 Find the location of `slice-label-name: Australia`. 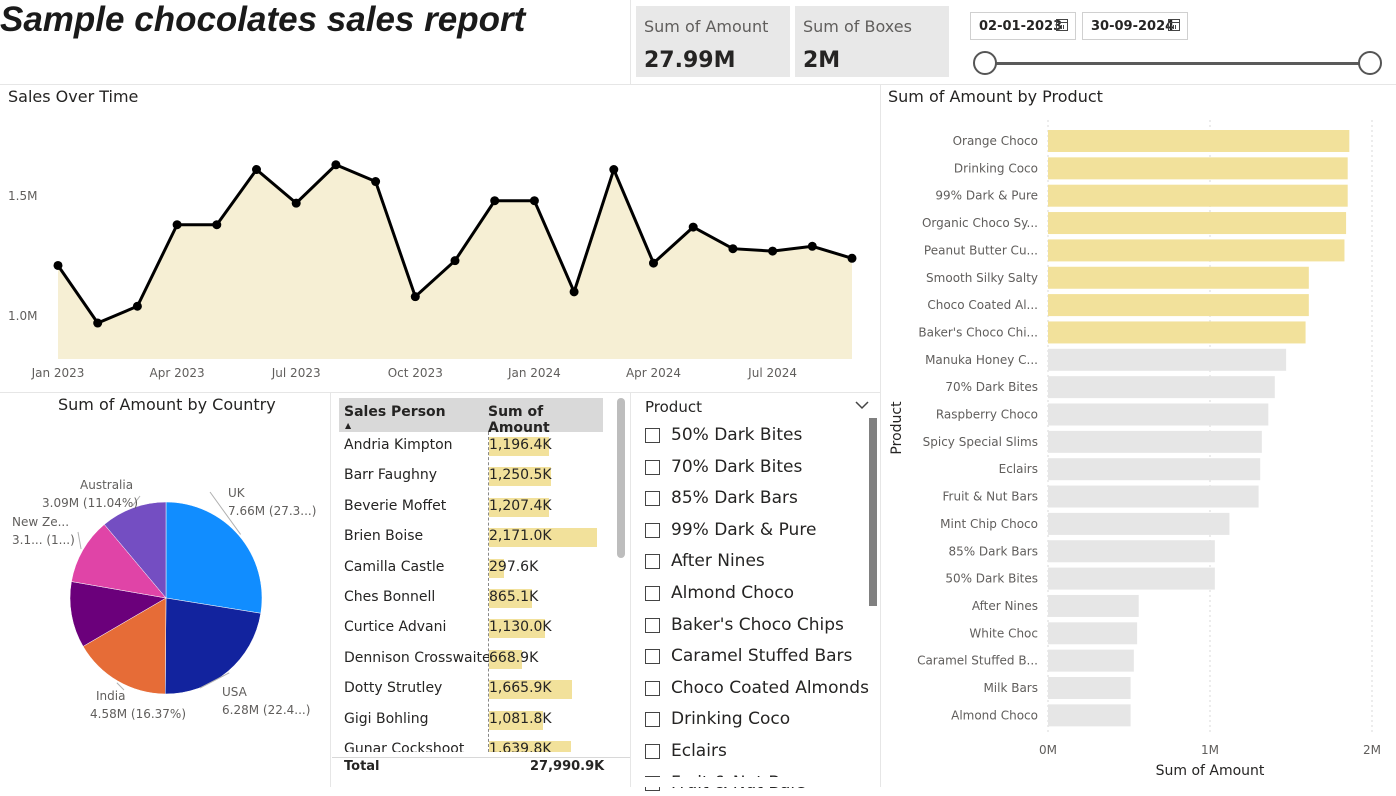

slice-label-name: Australia is located at coordinates (106, 485).